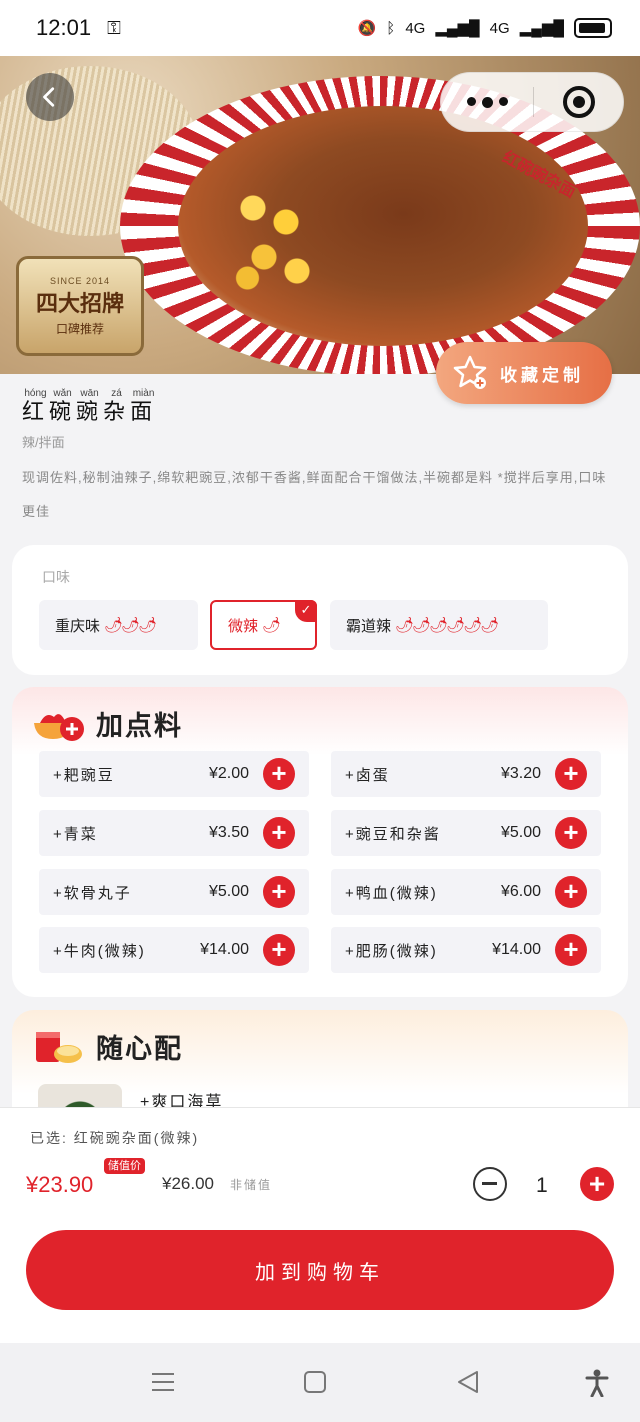 The image size is (640, 1422). I want to click on addon-item: +耙豌豆 ¥2.00 +, so click(174, 774).